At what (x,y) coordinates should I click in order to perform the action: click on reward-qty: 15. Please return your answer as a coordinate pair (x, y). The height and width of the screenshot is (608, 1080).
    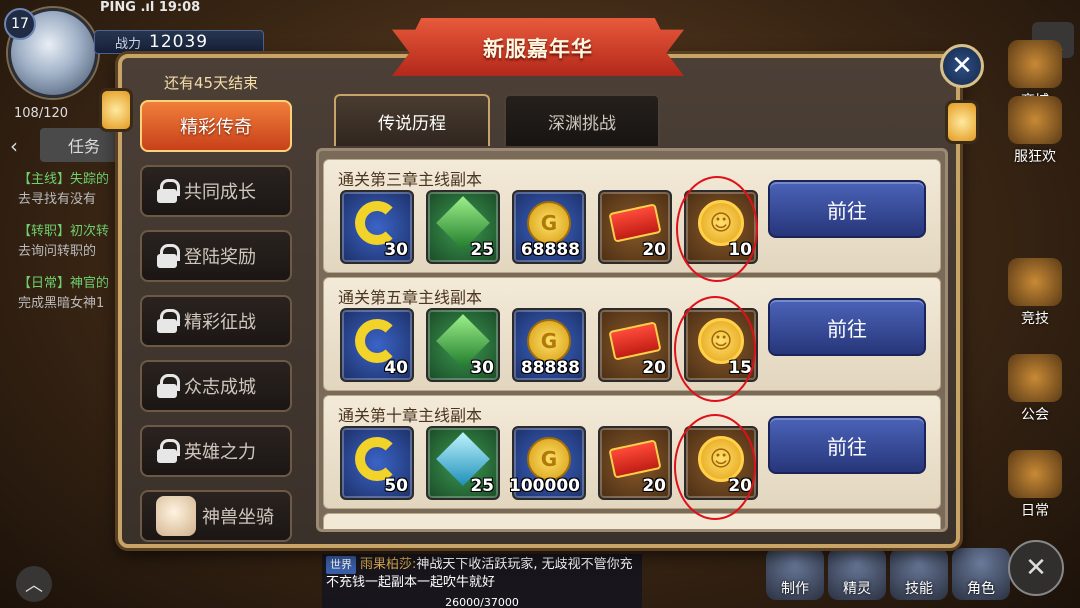
    Looking at the image, I should click on (740, 368).